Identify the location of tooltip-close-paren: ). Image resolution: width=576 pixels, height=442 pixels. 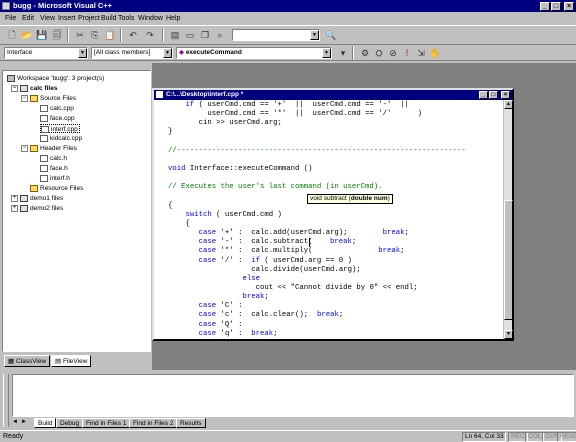
(388, 198).